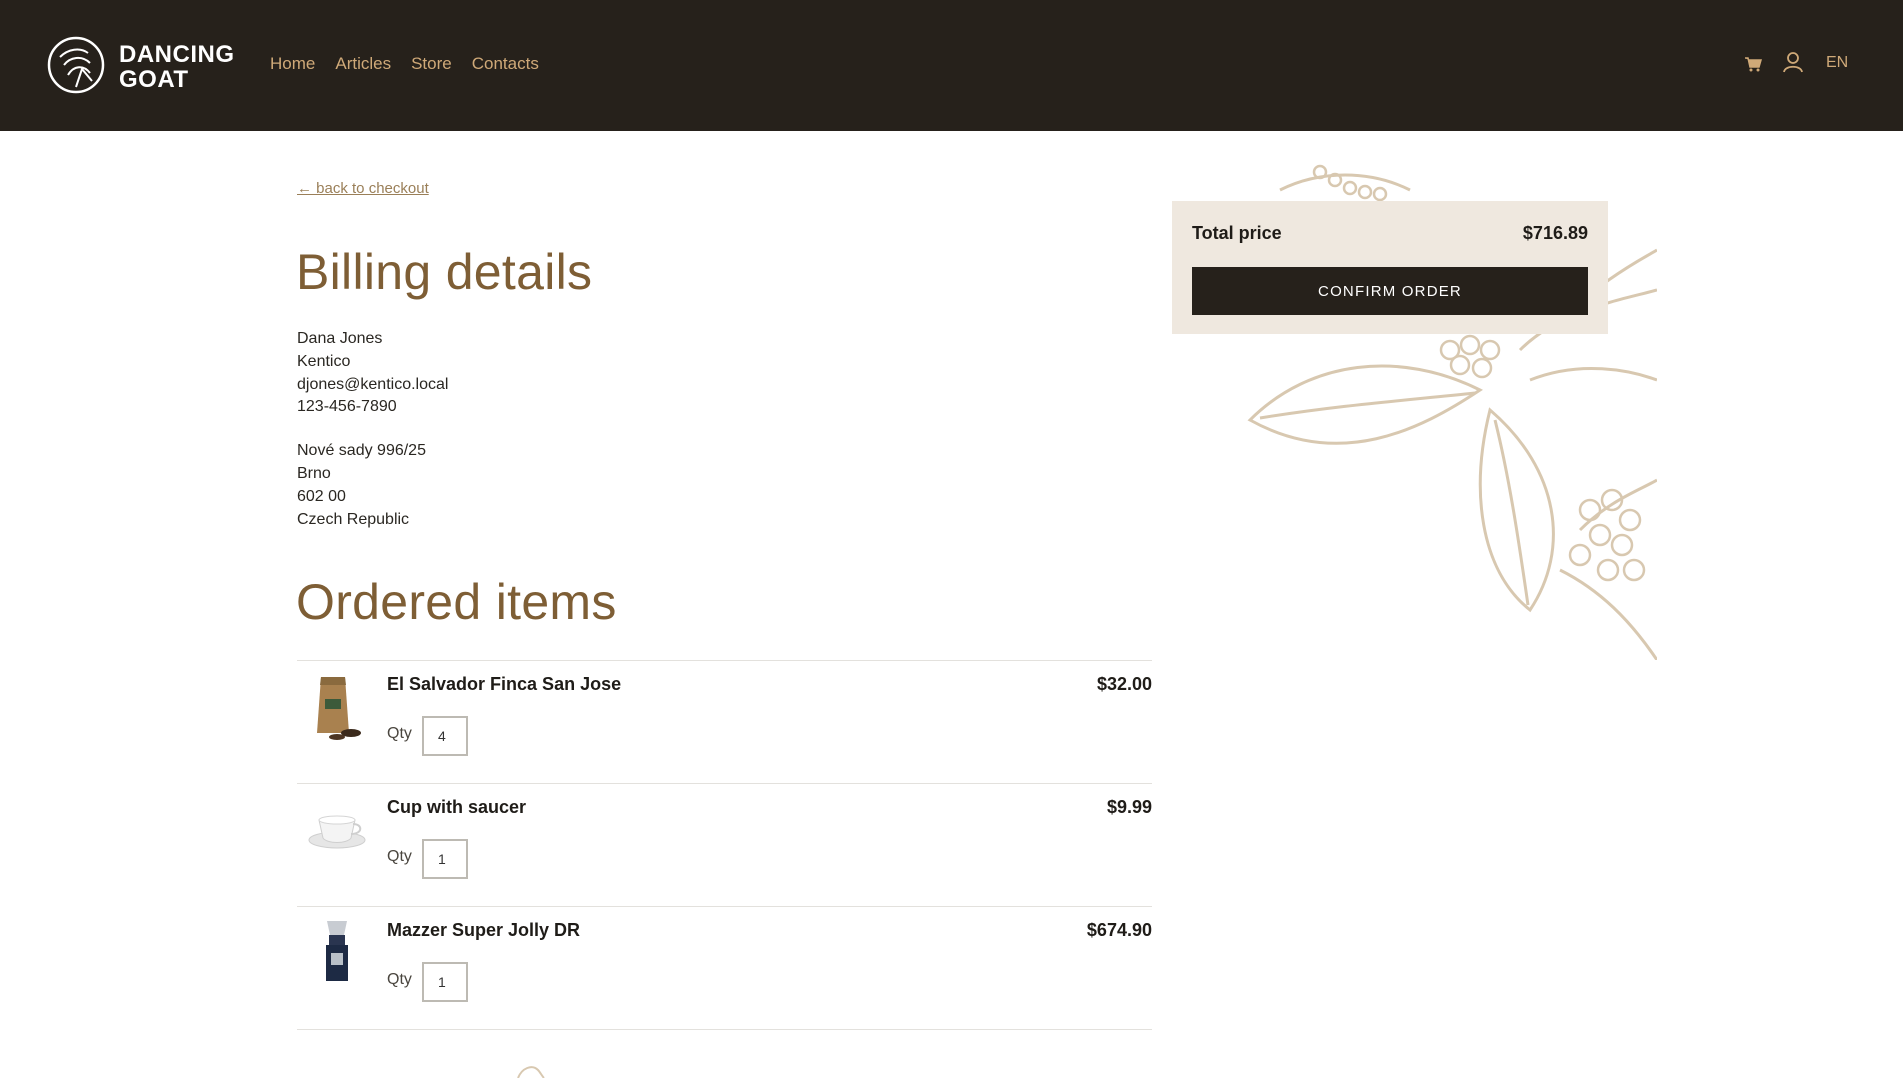 This screenshot has width=1903, height=1078. Describe the element at coordinates (361, 451) in the screenshot. I see `billing-street: Nové sady 996/25` at that location.